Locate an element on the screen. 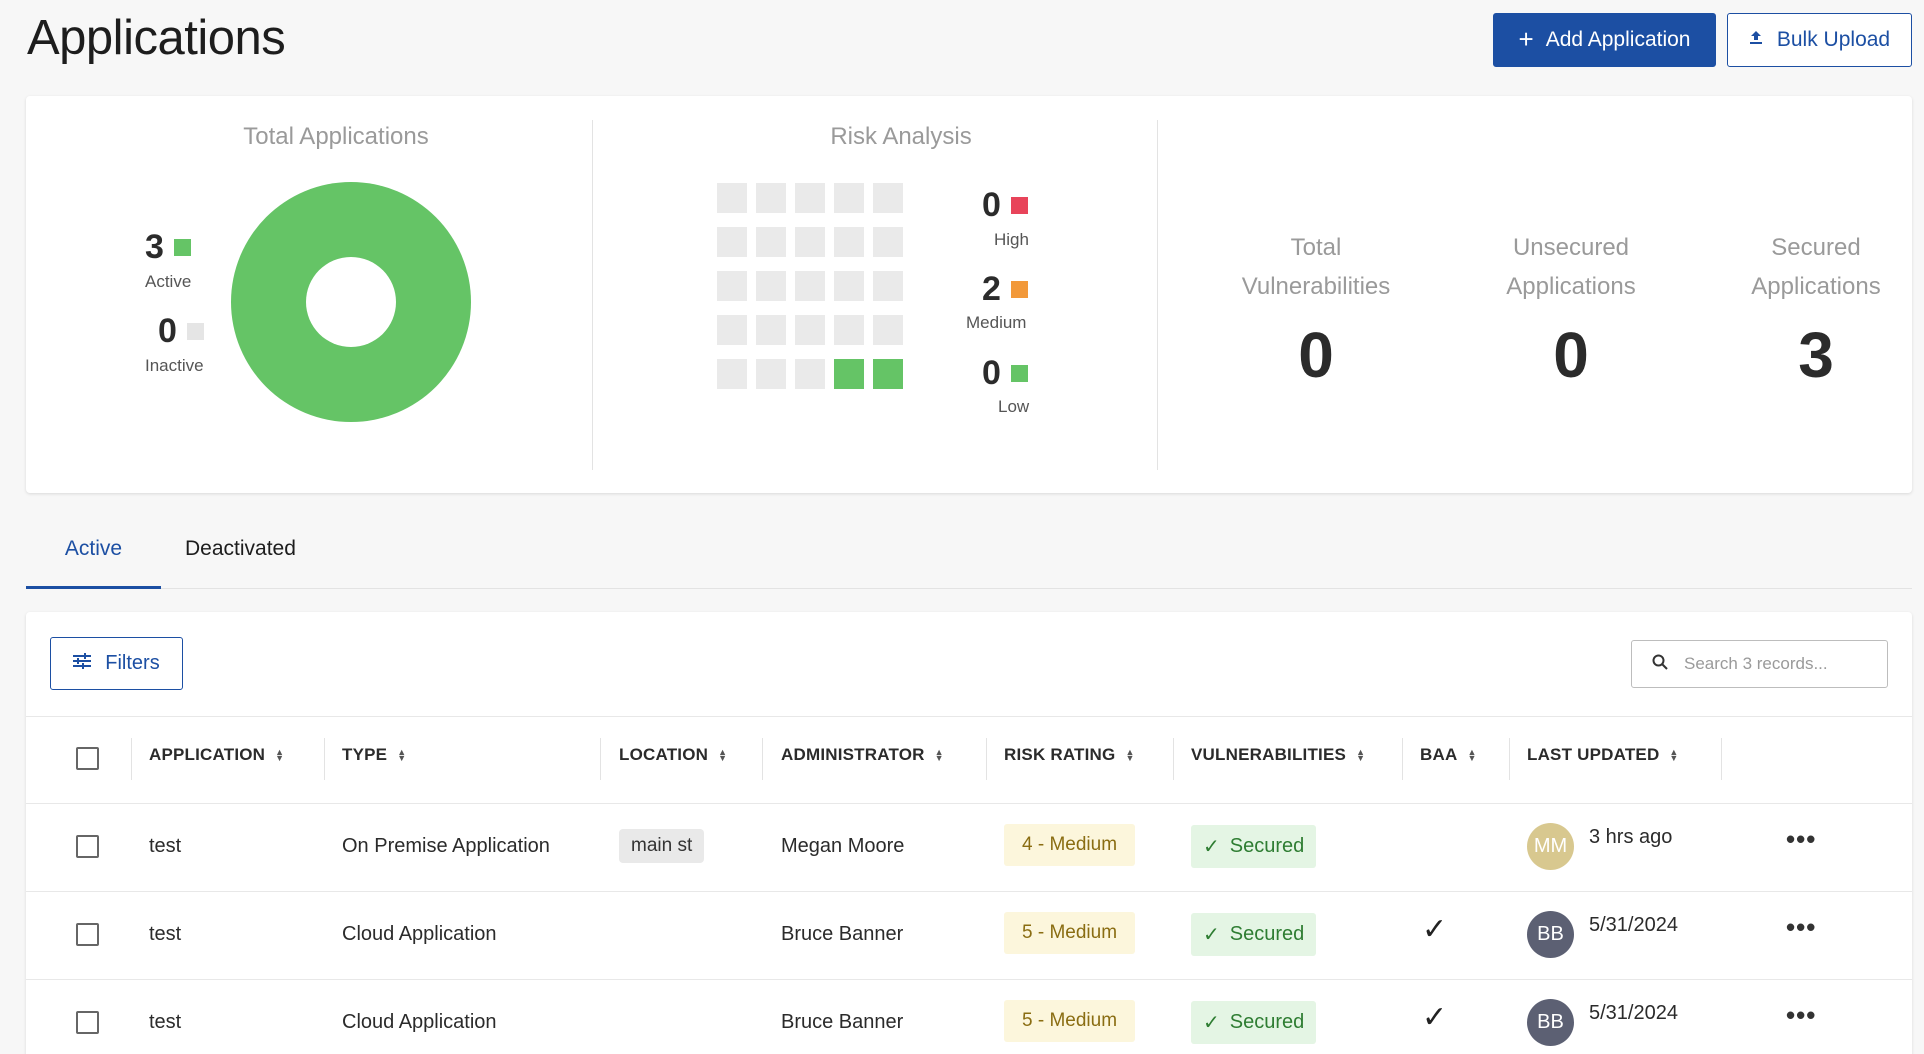  total-vulnerabilities-value: 0 is located at coordinates (1316, 355).